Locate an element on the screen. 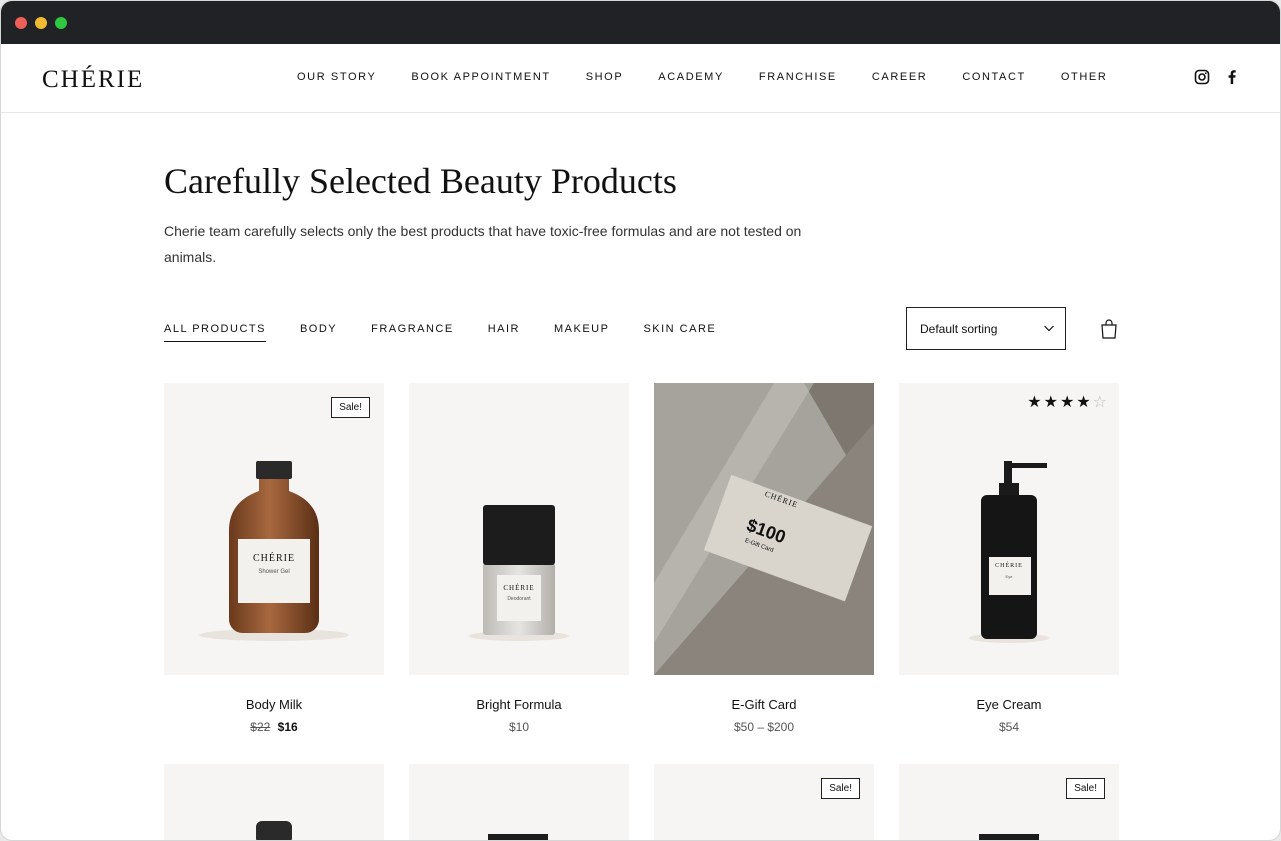 Image resolution: width=1281 pixels, height=841 pixels. nav-contact: CONTACT is located at coordinates (994, 77).